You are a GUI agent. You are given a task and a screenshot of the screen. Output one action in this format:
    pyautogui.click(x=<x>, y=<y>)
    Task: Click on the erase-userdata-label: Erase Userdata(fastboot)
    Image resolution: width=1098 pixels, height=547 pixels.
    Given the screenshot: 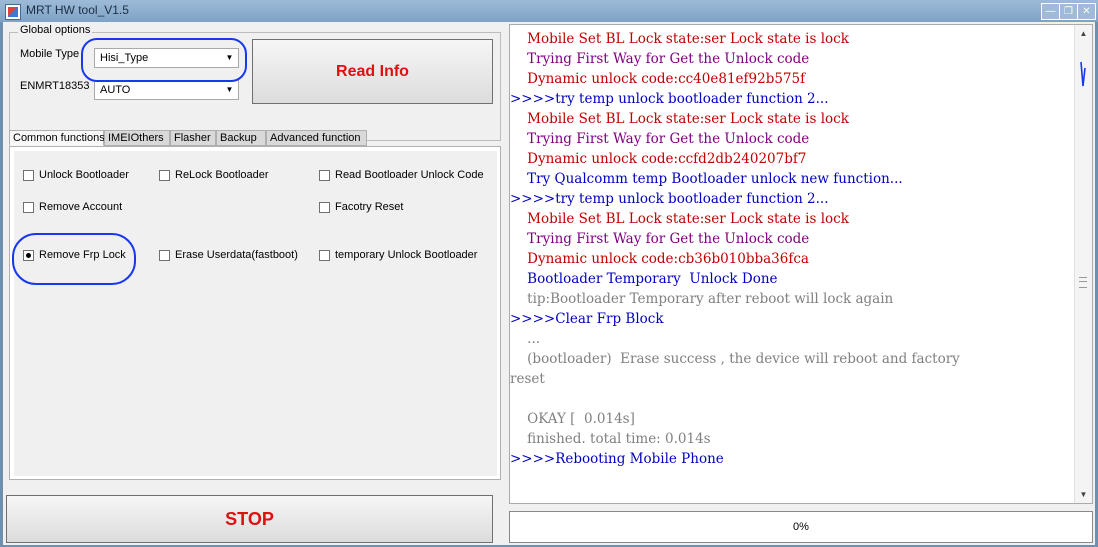 What is the action you would take?
    pyautogui.click(x=236, y=255)
    